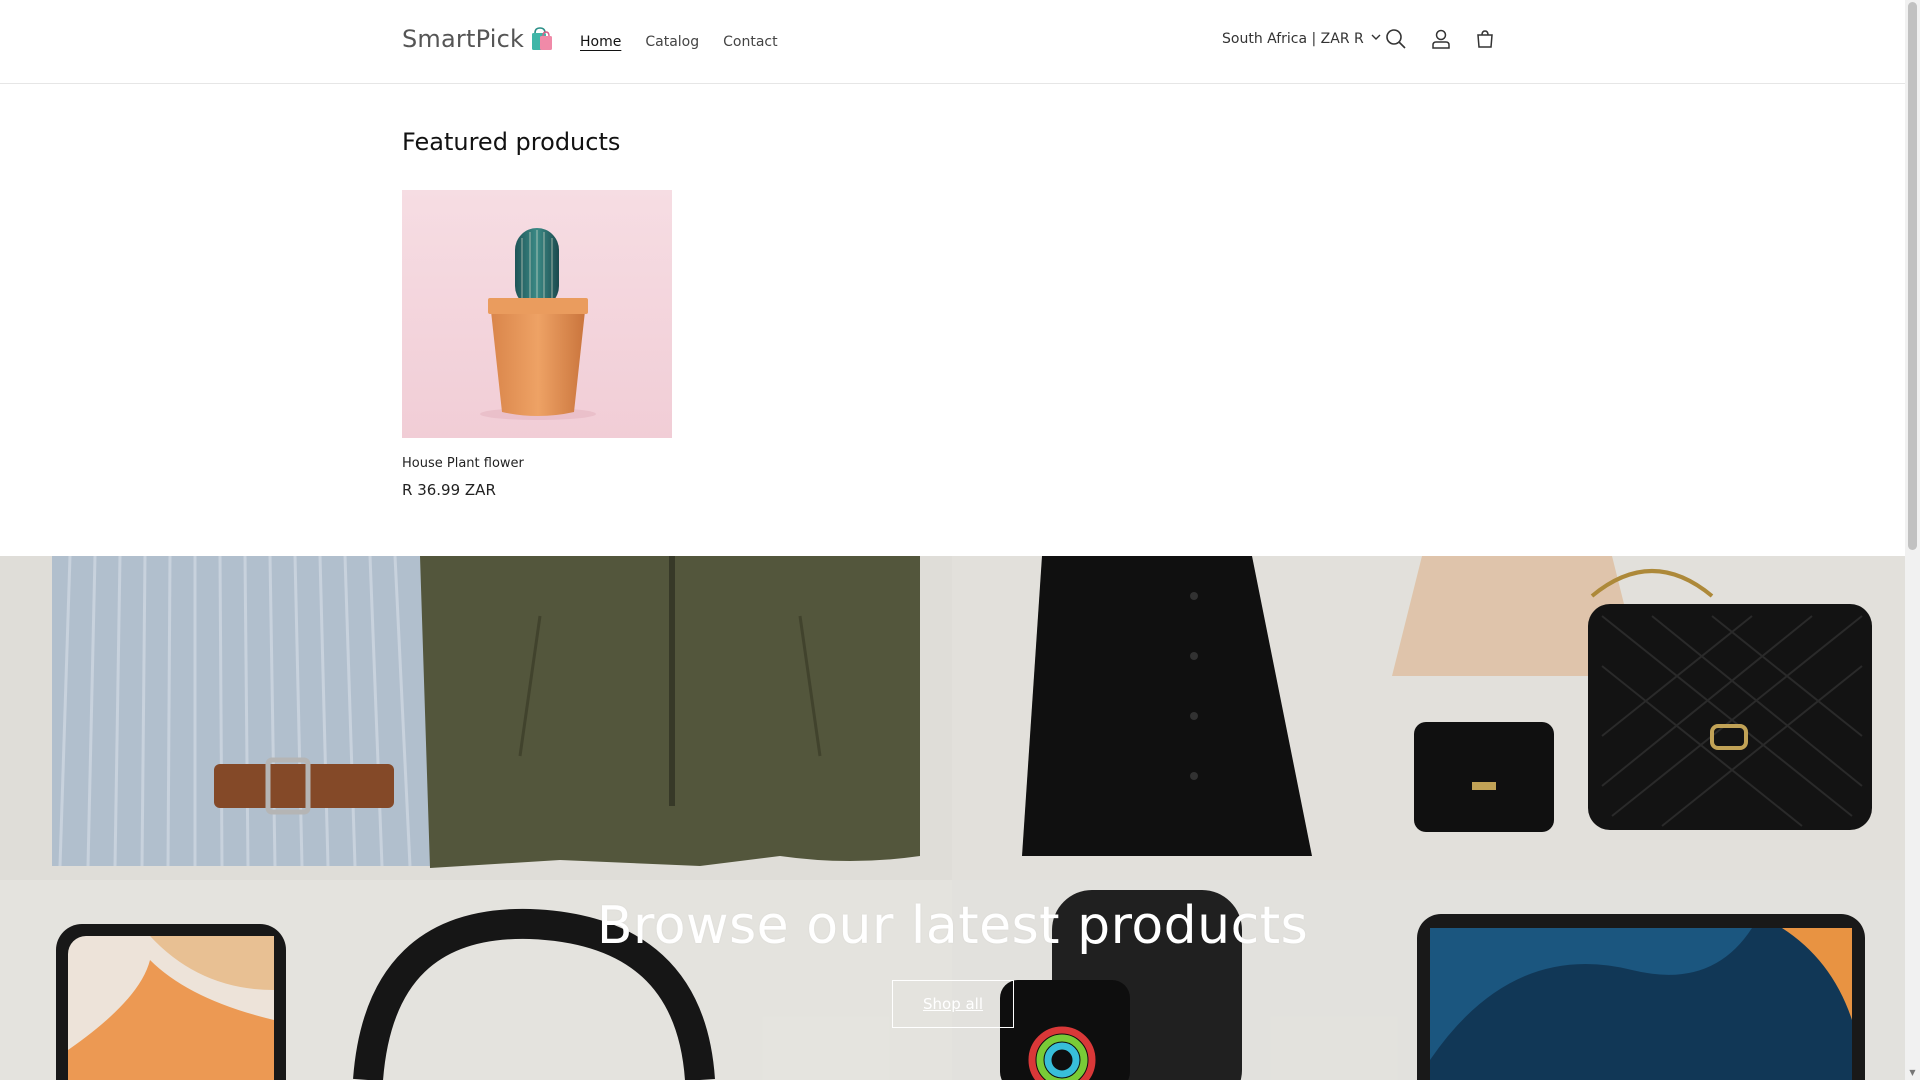  Describe the element at coordinates (750, 42) in the screenshot. I see `nav-contact: Contact` at that location.